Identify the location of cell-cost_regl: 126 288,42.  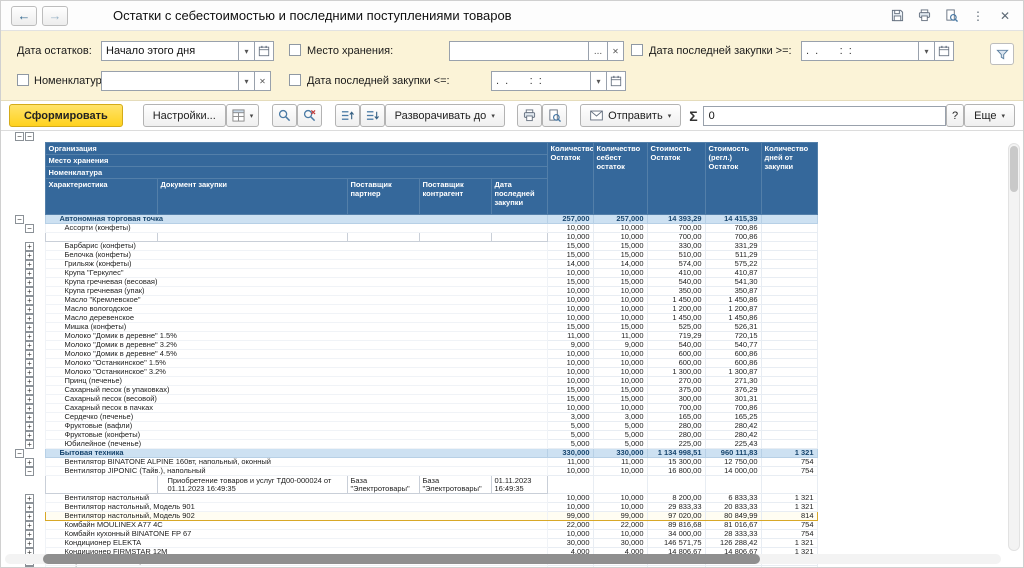
(733, 543).